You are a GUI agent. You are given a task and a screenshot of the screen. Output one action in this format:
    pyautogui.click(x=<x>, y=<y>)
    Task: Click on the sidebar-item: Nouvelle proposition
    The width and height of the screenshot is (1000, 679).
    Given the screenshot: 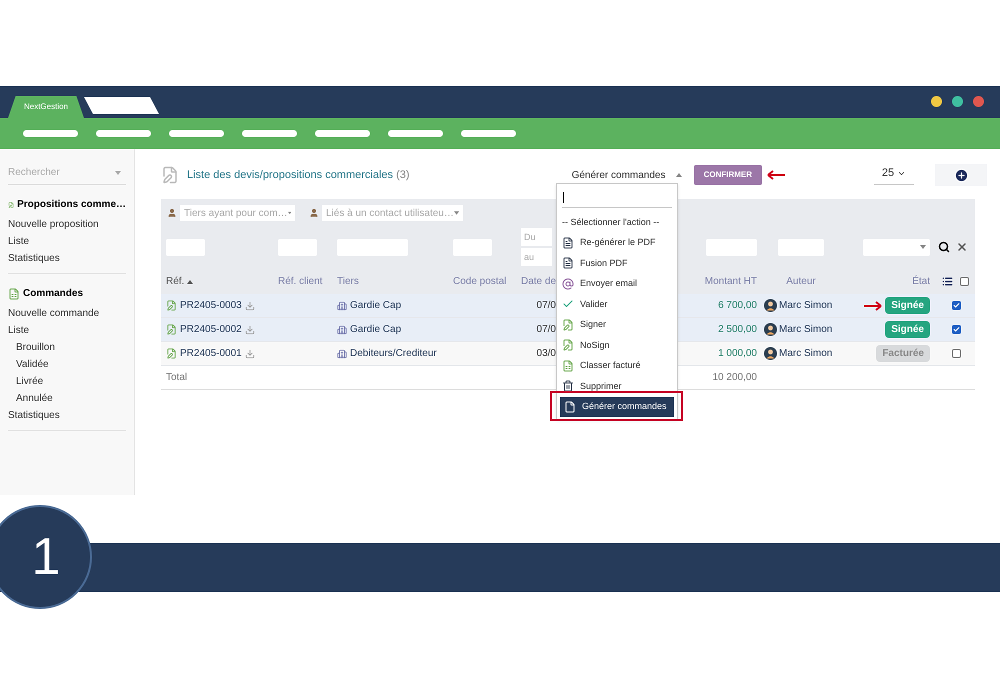 What is the action you would take?
    pyautogui.click(x=67, y=224)
    